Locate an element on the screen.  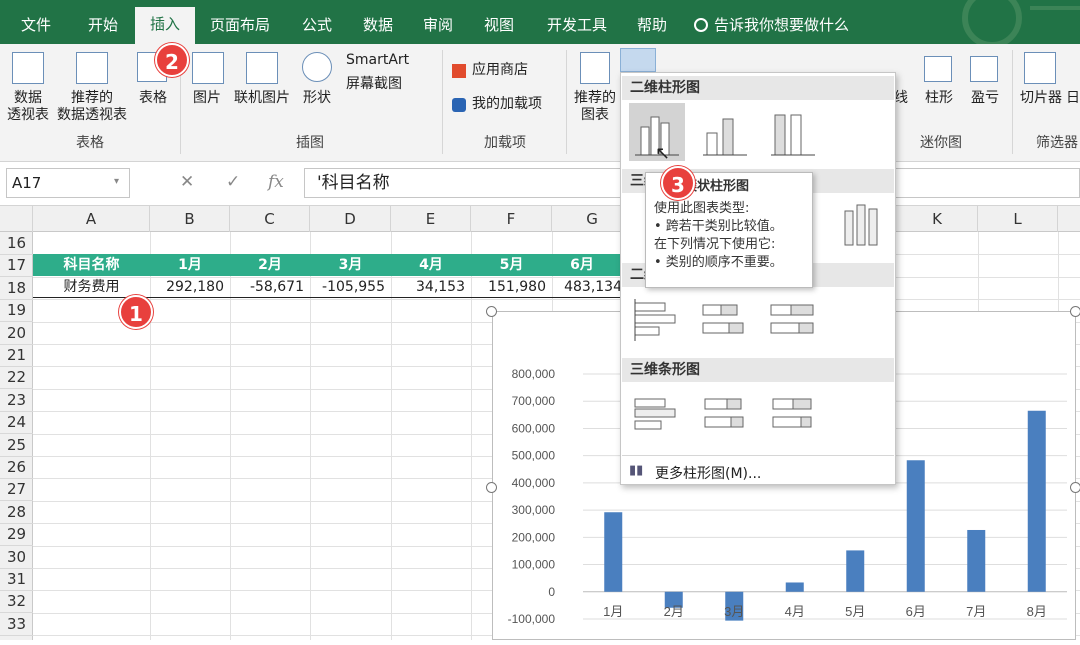
row-header: 18 is located at coordinates (16, 288).